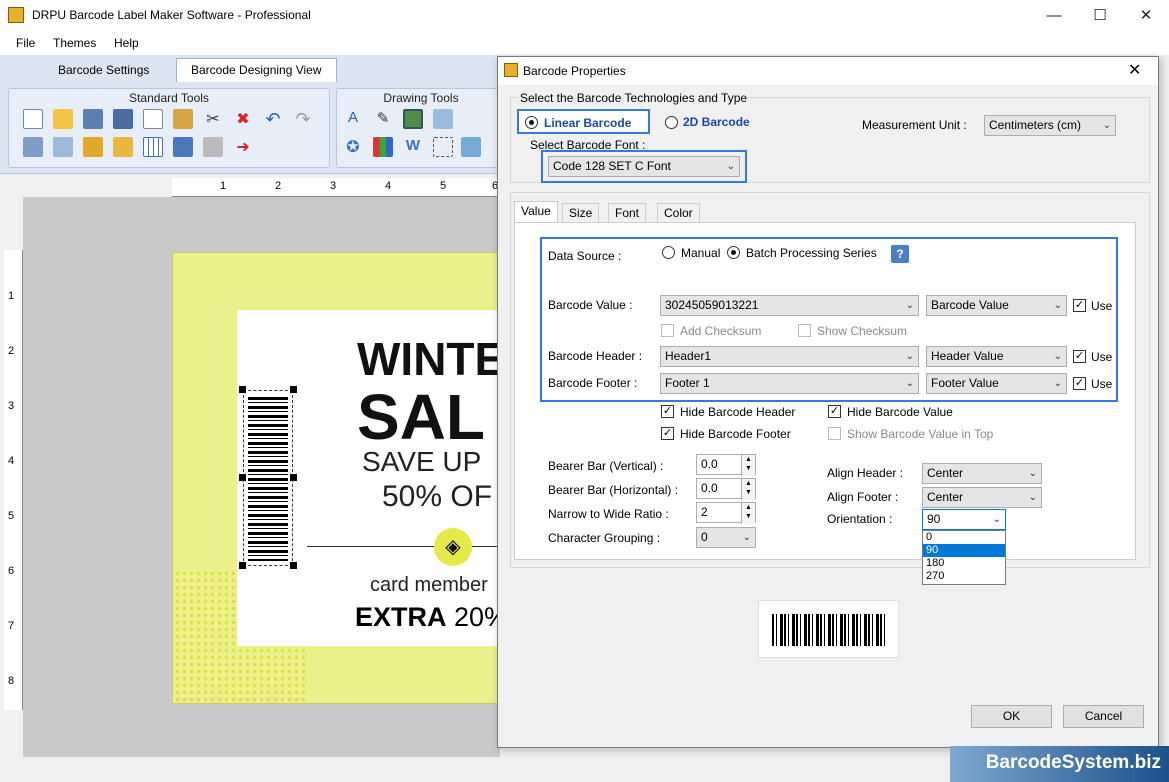  I want to click on cancel-button: Cancel, so click(1103, 716).